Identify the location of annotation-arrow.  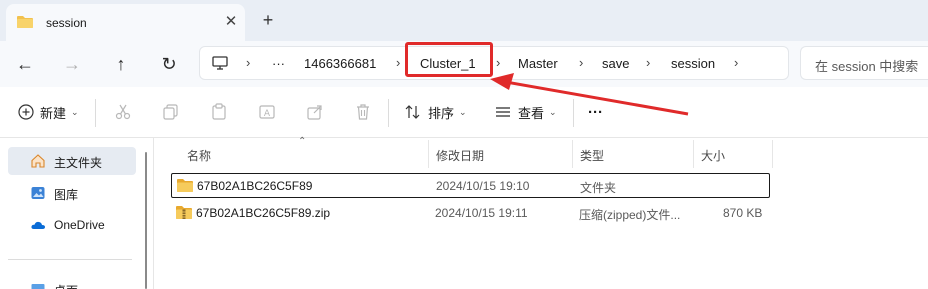
(589, 94).